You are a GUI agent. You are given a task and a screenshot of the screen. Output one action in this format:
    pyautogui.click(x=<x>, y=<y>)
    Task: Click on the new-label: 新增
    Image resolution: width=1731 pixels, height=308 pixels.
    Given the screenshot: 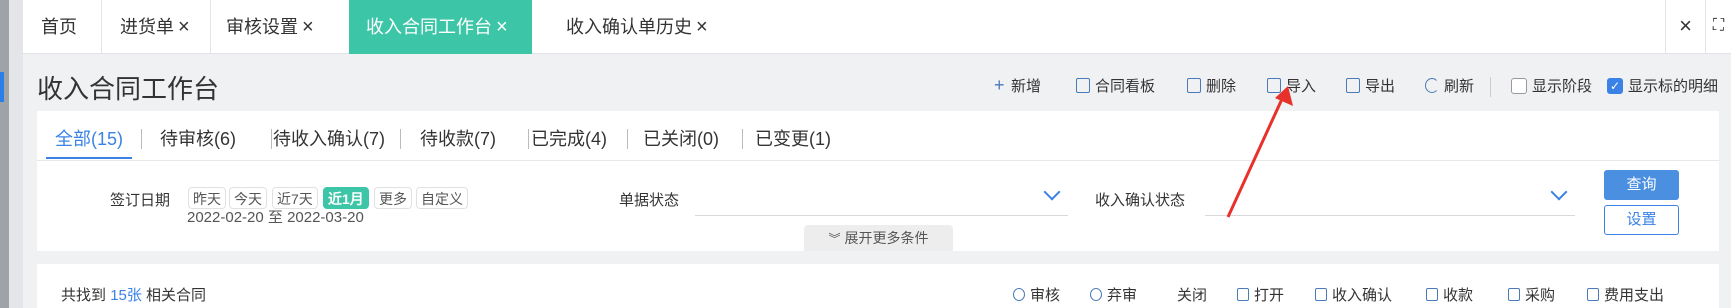 What is the action you would take?
    pyautogui.click(x=1026, y=86)
    